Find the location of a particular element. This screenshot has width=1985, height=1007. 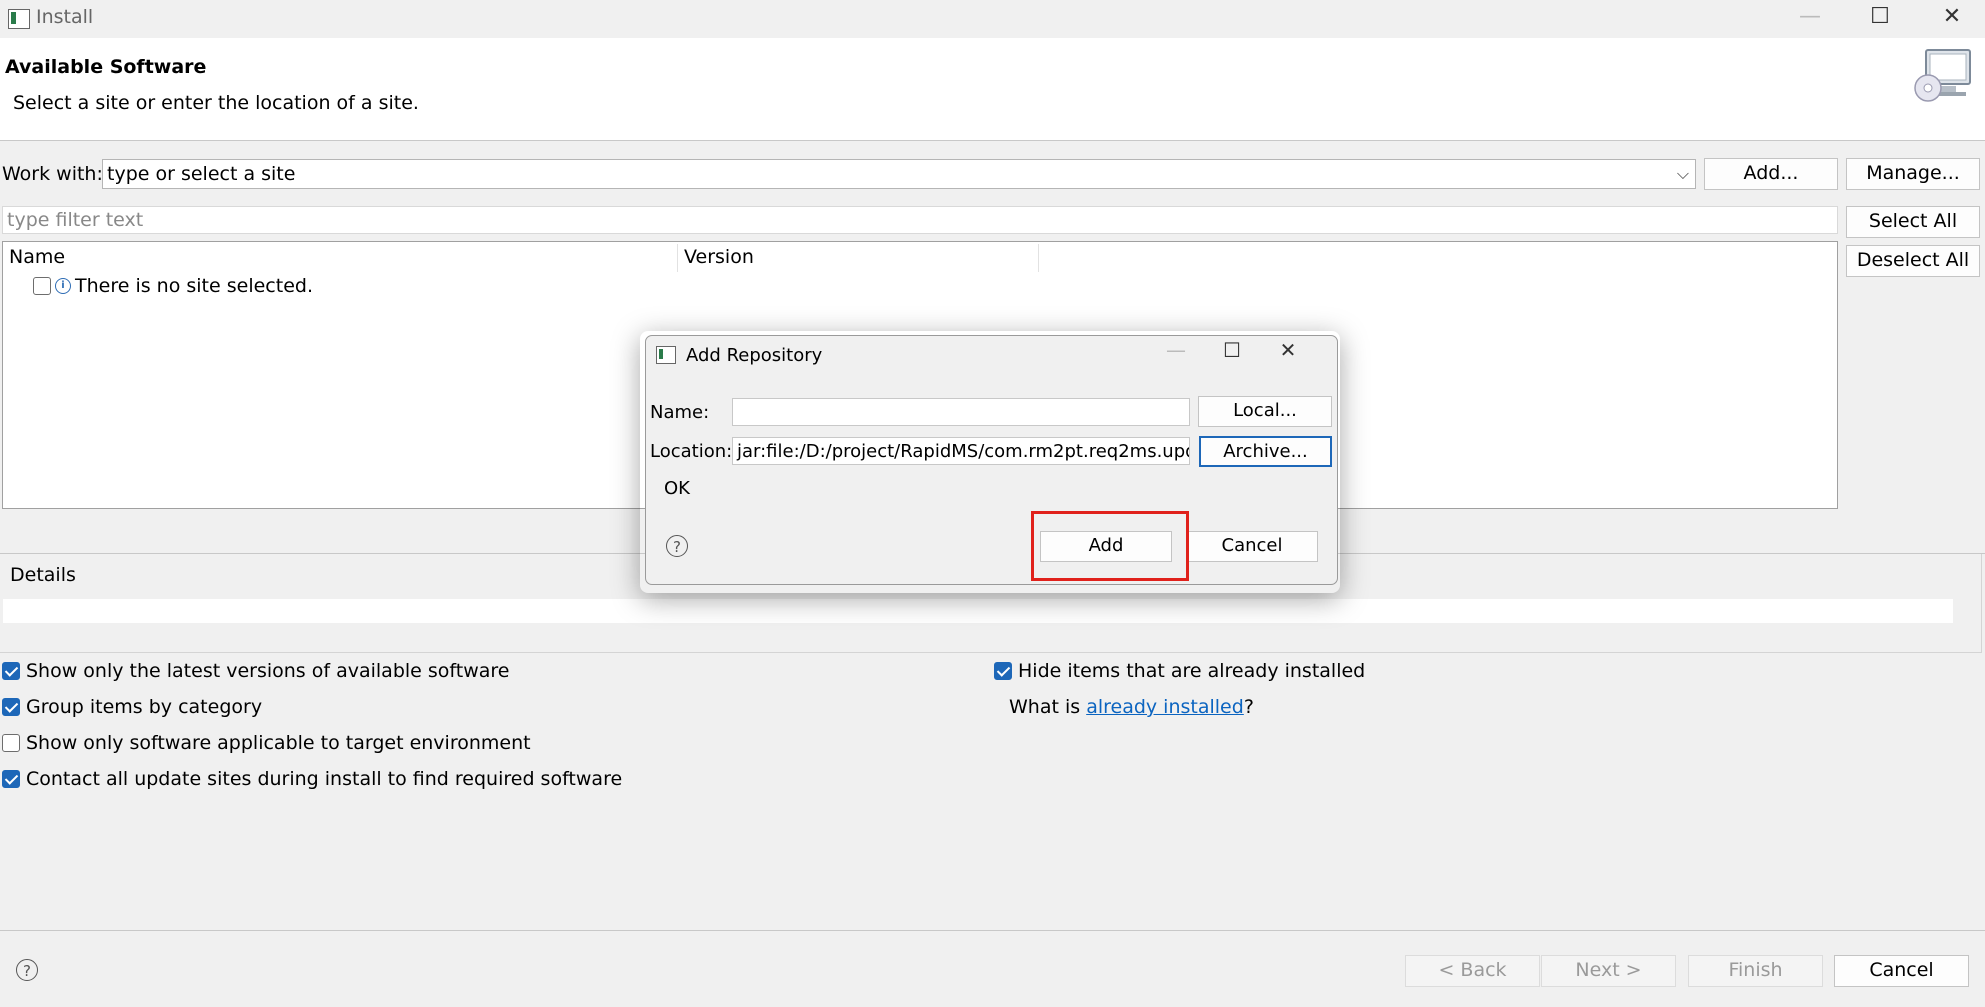

hide-installed-checkbox is located at coordinates (1003, 671).